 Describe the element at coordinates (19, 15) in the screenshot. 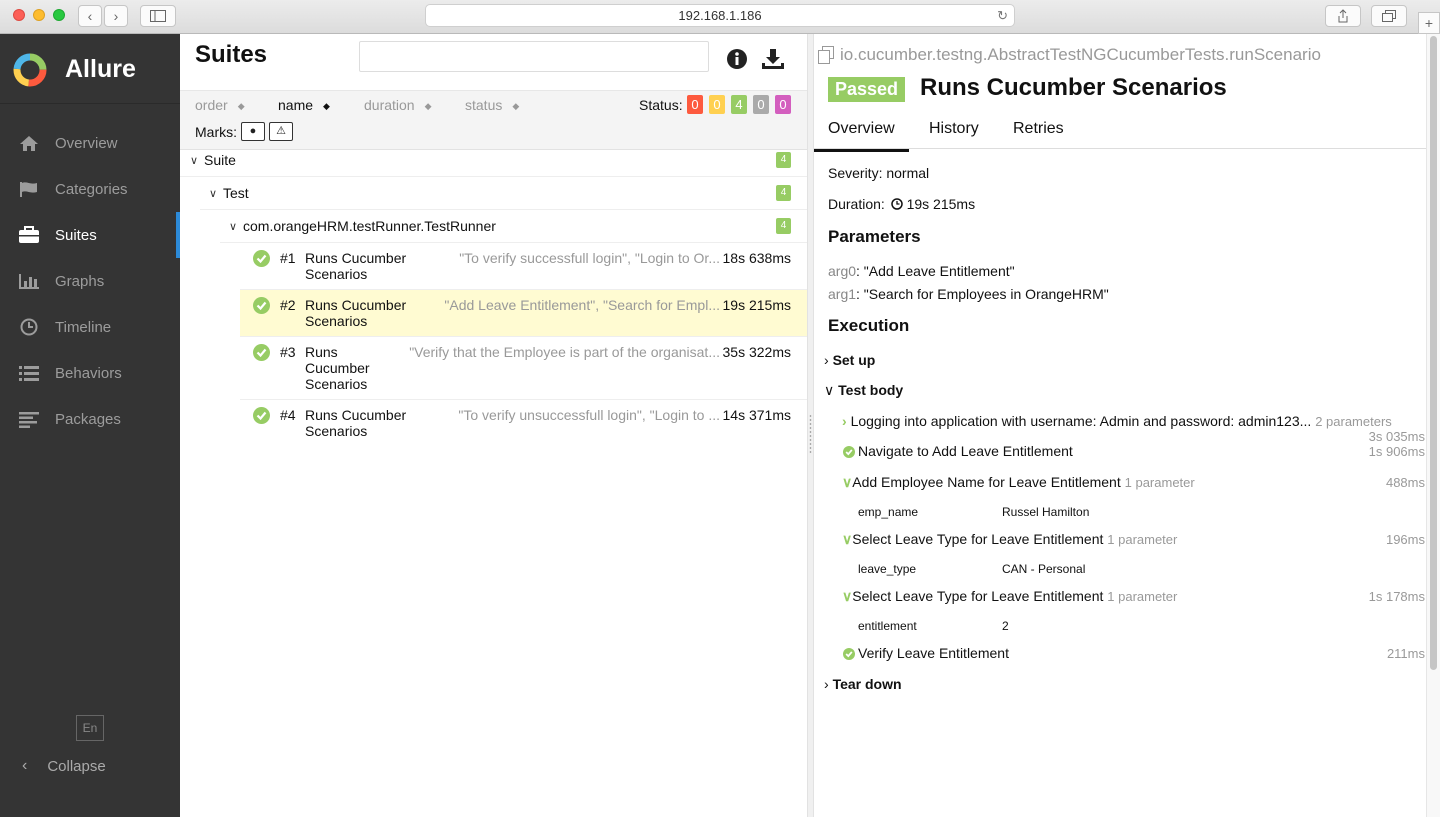

I see `close-window-button` at that location.